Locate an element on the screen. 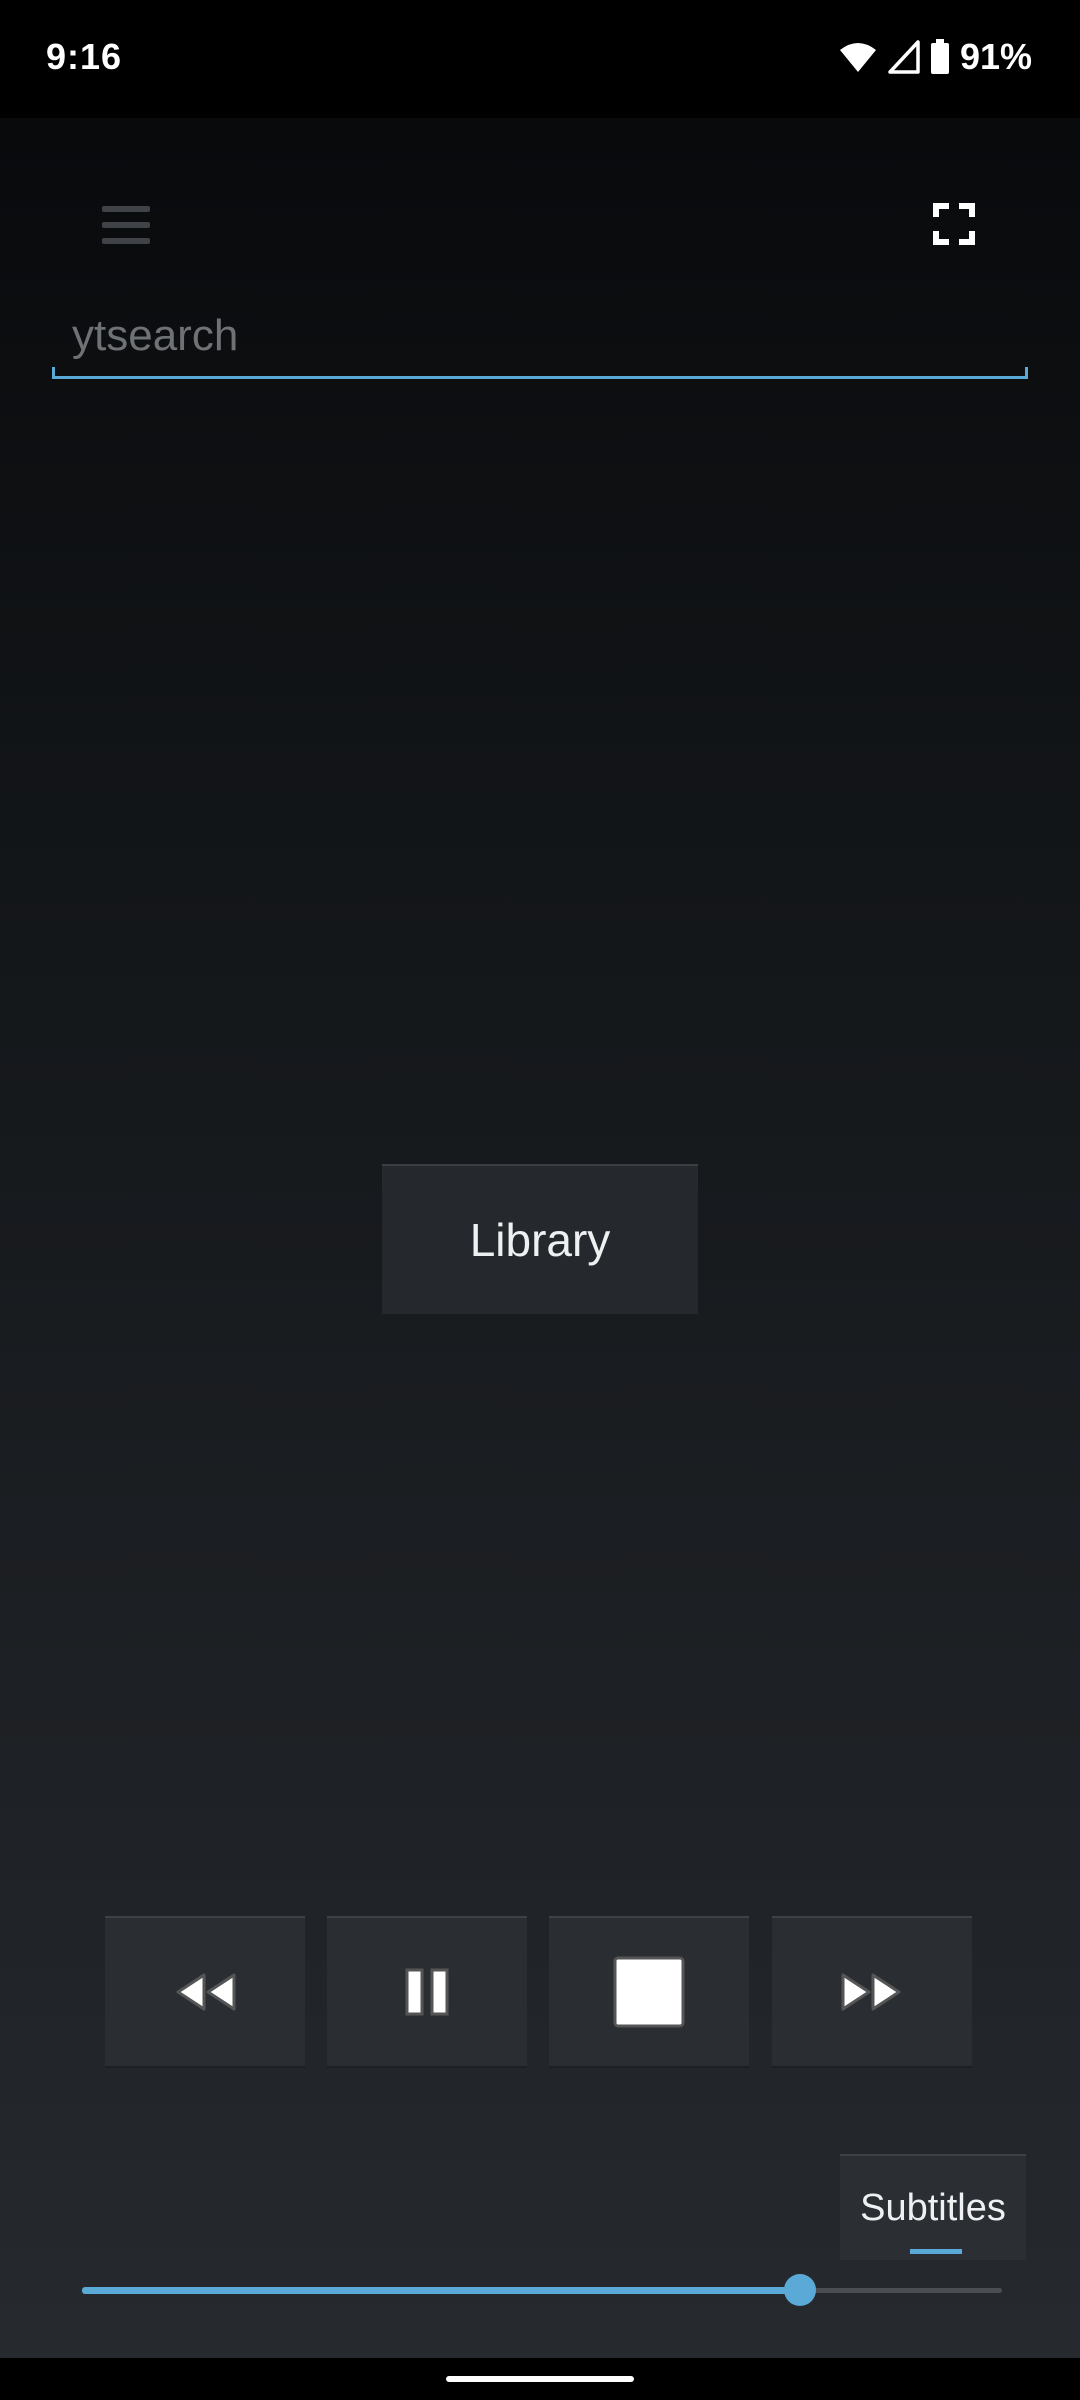 The image size is (1080, 2400). wifi-icon is located at coordinates (857, 57).